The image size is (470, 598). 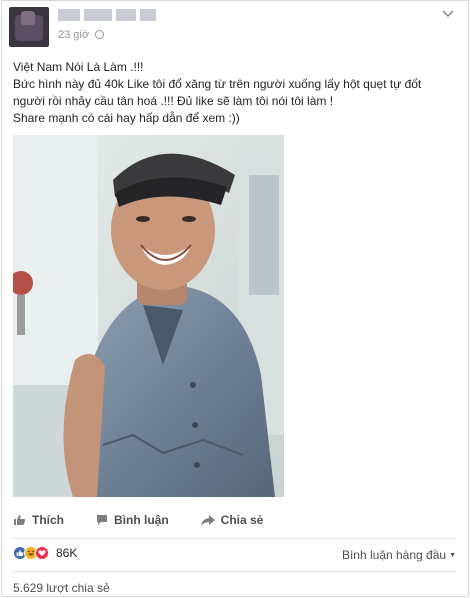 What do you see at coordinates (452, 555) in the screenshot?
I see `caret-down-icon: ▼` at bounding box center [452, 555].